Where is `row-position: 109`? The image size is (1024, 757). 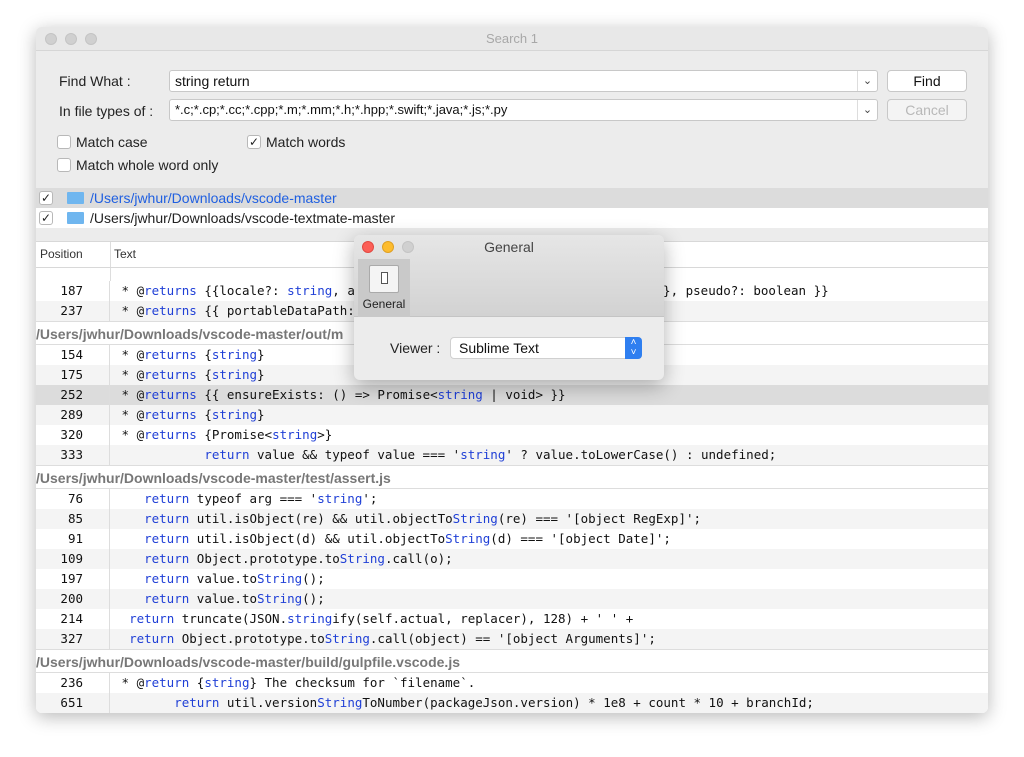 row-position: 109 is located at coordinates (73, 559).